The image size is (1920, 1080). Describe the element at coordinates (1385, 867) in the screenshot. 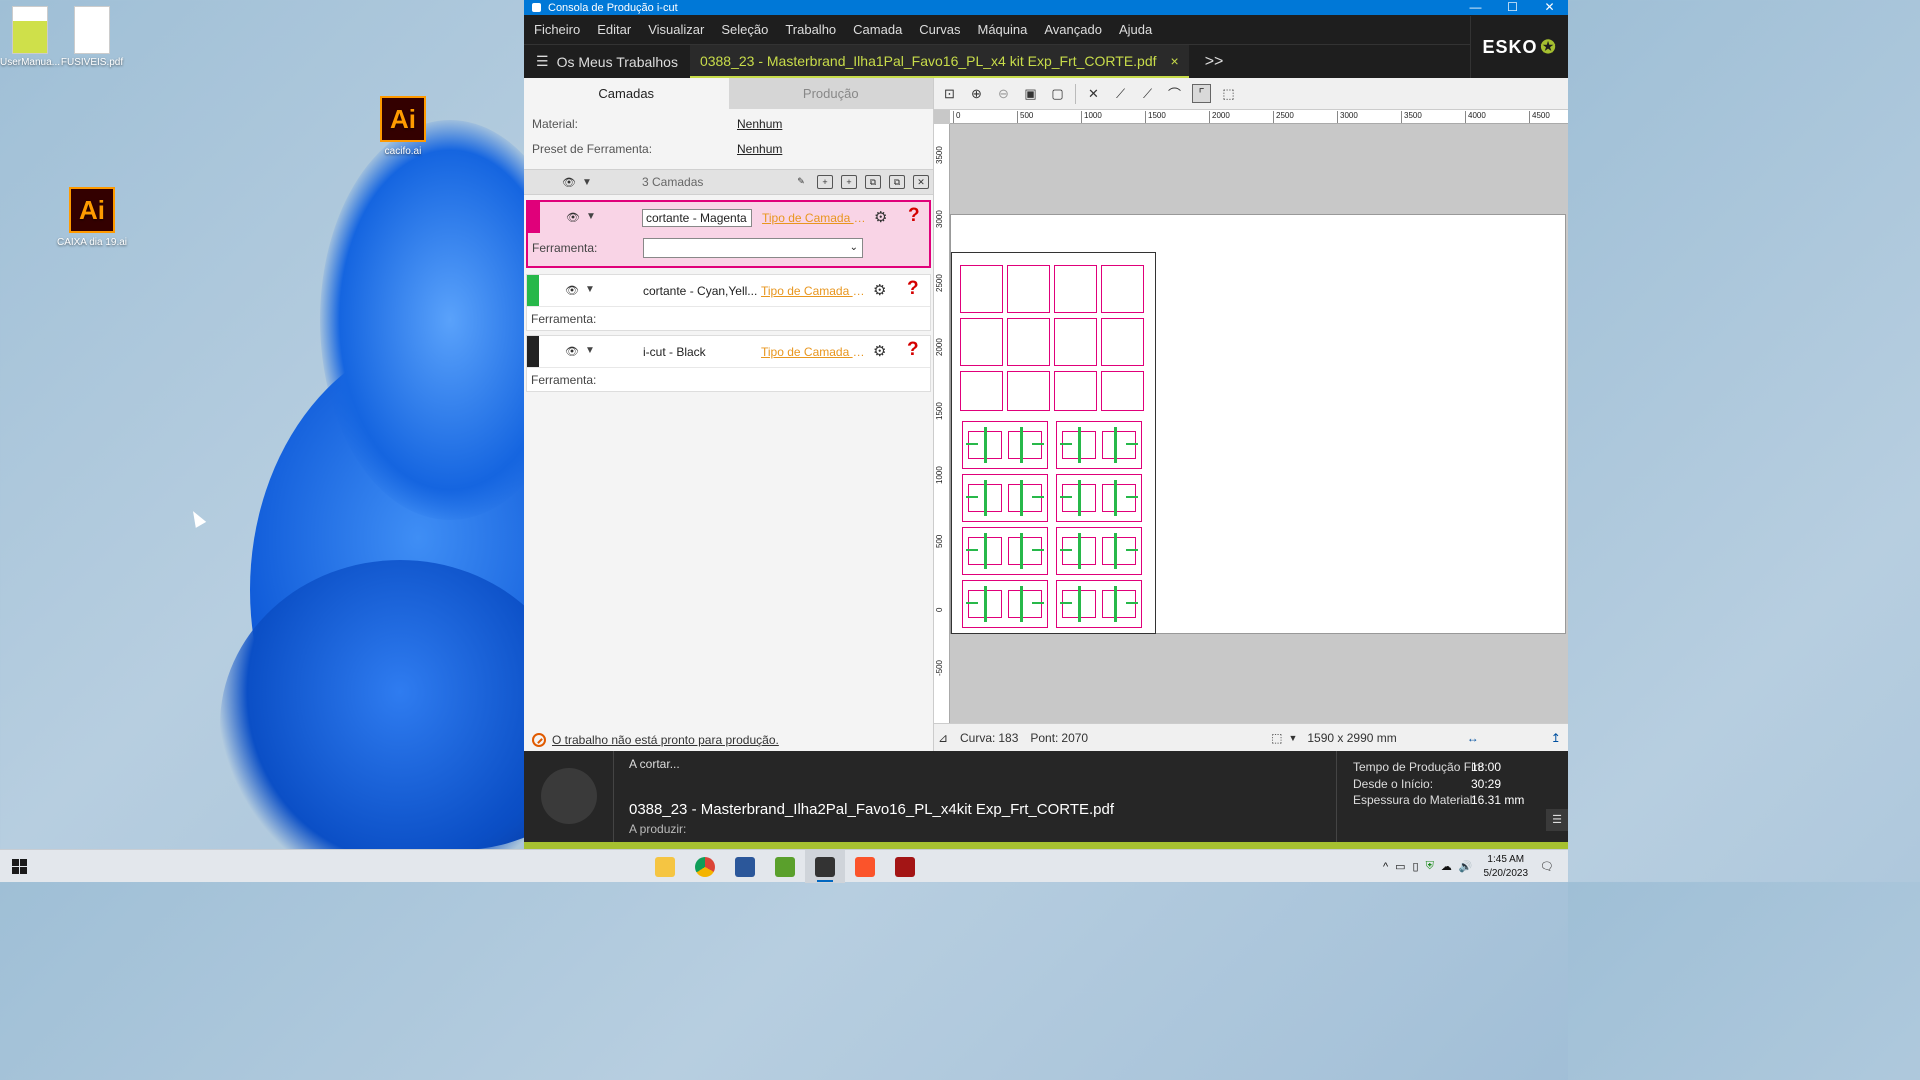

I see `chevron-up-icon: ^` at that location.